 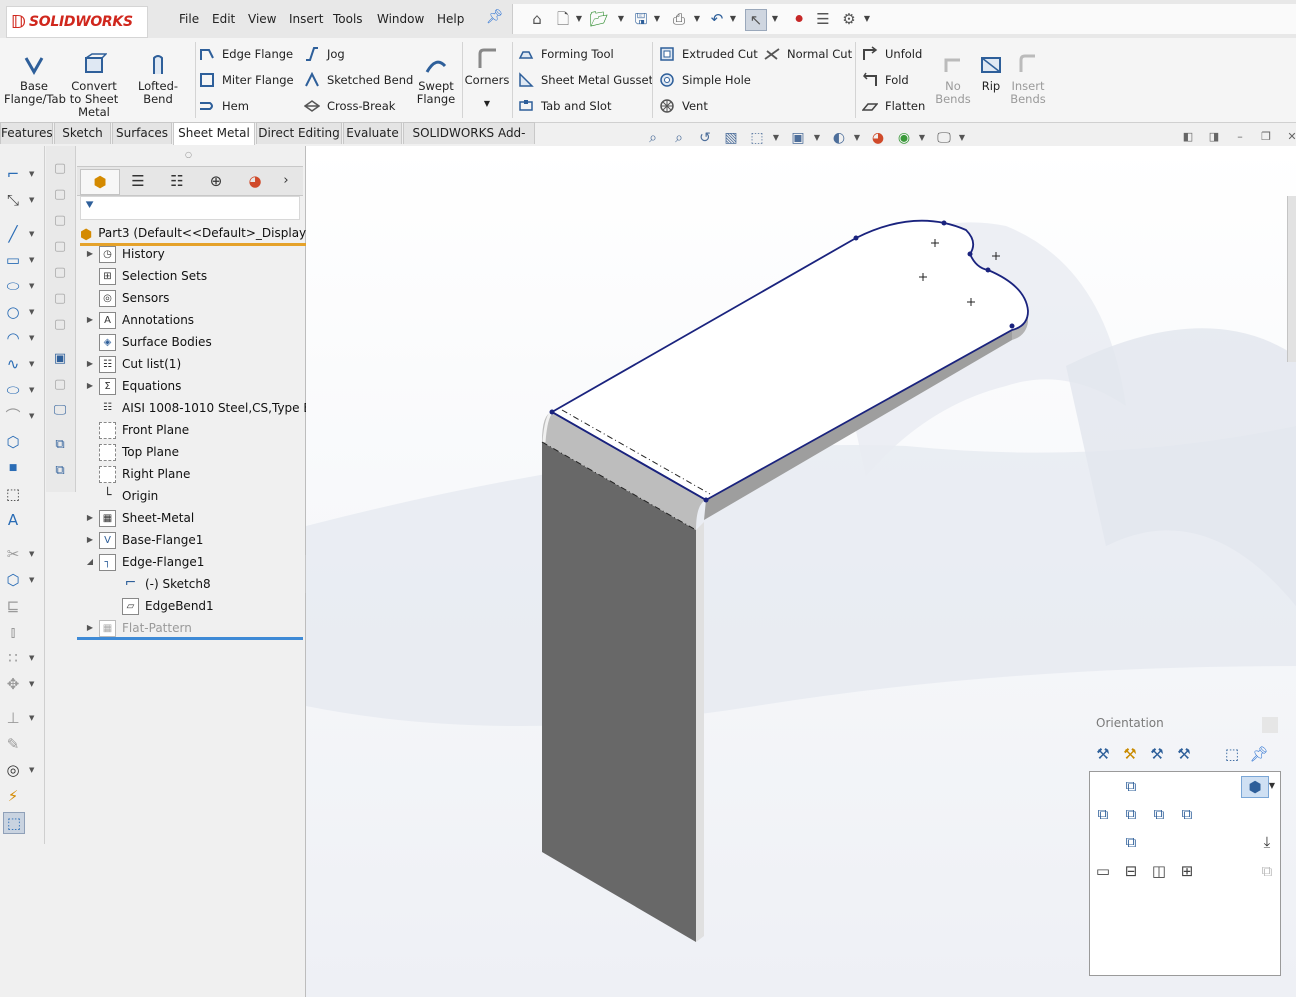 What do you see at coordinates (13, 684) in the screenshot?
I see `move-entities-icon: ✥` at bounding box center [13, 684].